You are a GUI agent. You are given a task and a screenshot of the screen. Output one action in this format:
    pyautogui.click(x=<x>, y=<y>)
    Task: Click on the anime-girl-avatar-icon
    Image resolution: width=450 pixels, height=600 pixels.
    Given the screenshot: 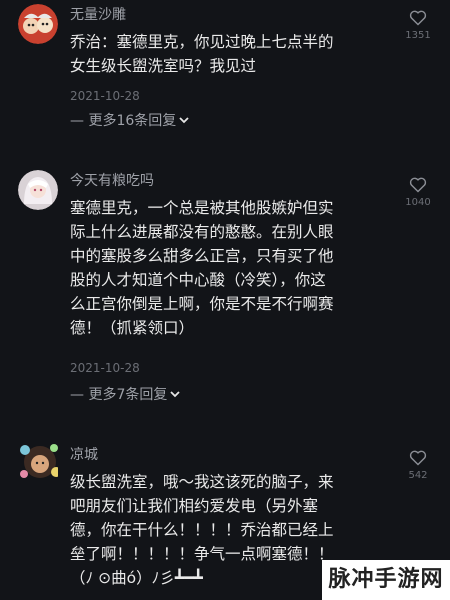 What is the action you would take?
    pyautogui.click(x=38, y=190)
    